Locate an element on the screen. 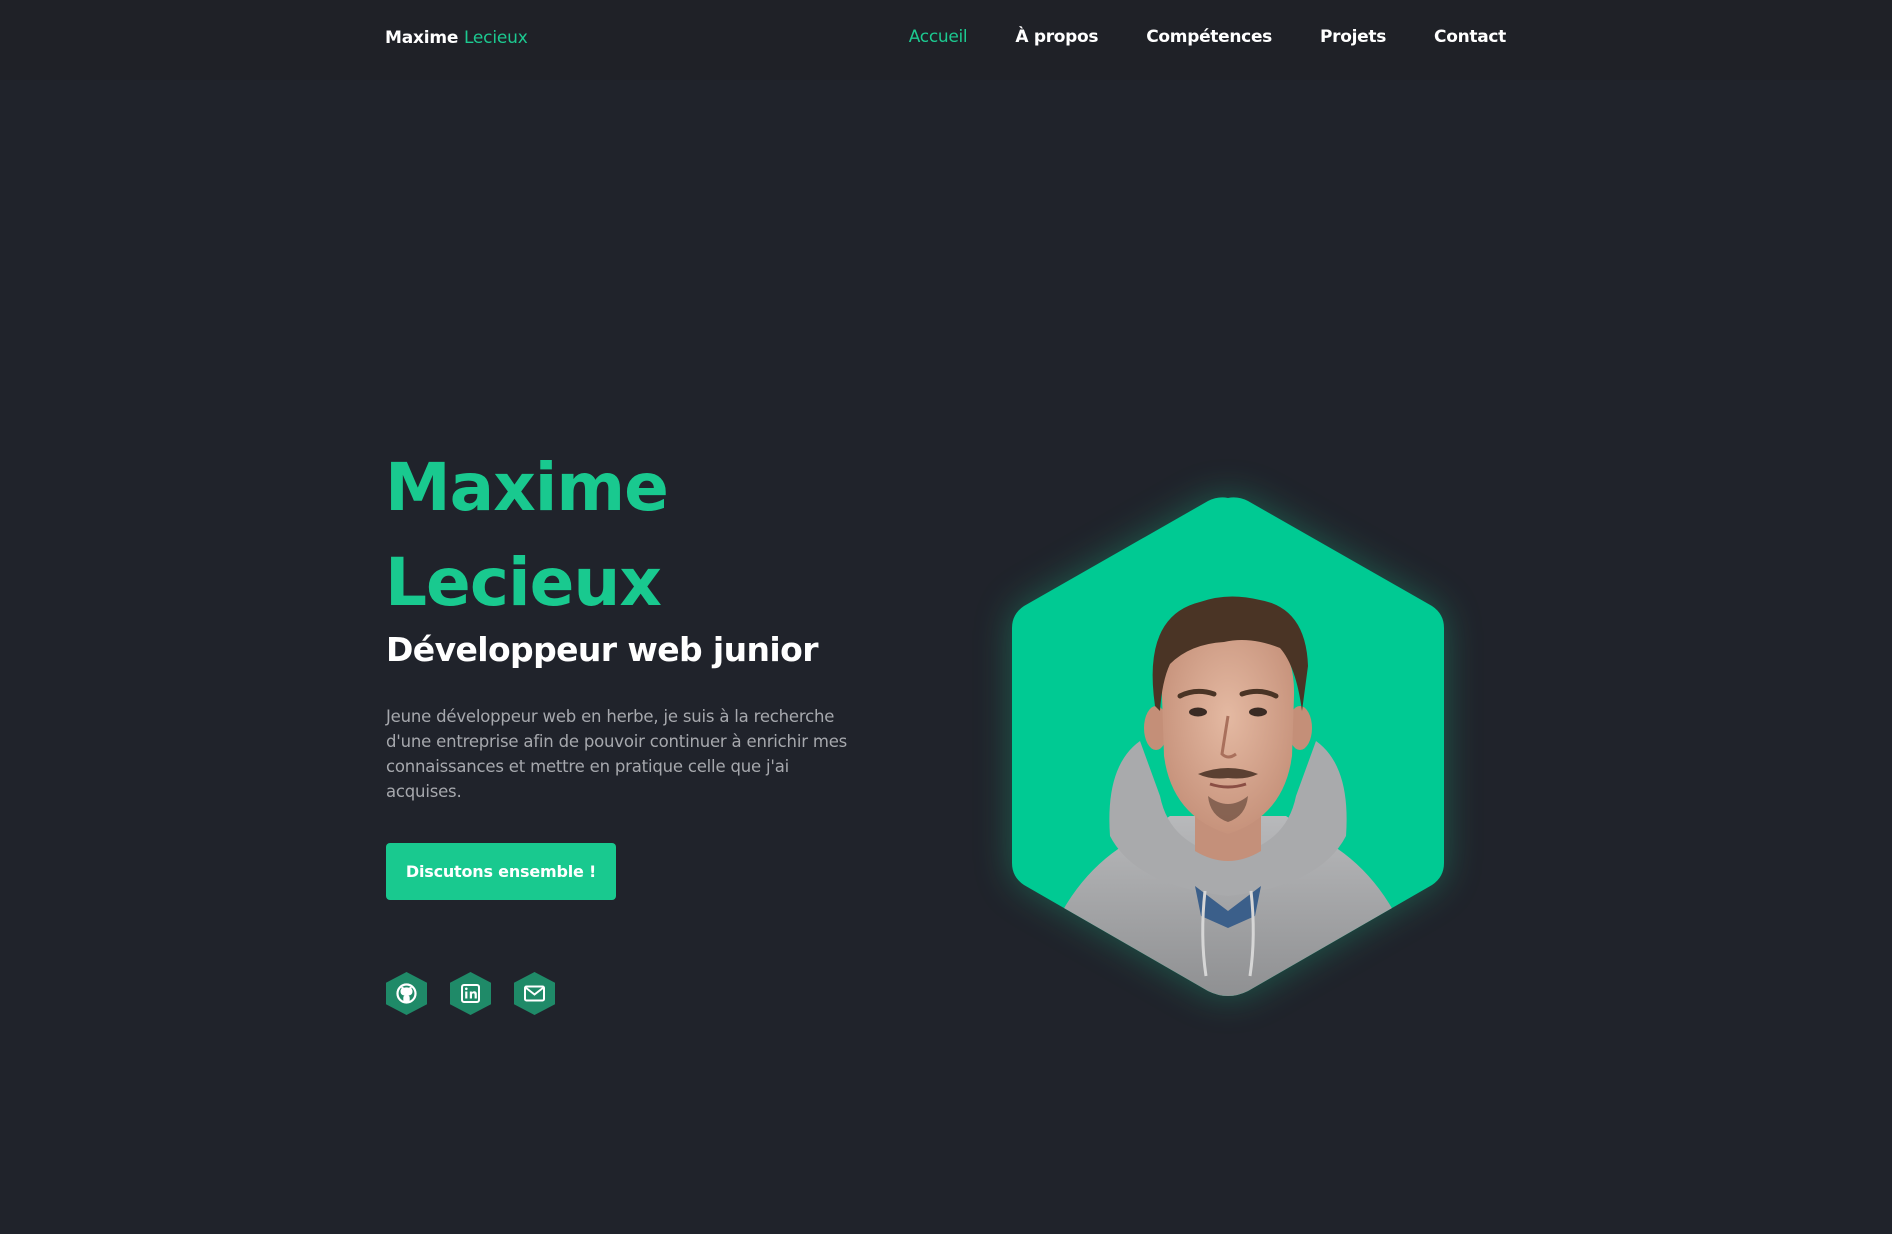 The width and height of the screenshot is (1892, 1234). mail-link is located at coordinates (534, 993).